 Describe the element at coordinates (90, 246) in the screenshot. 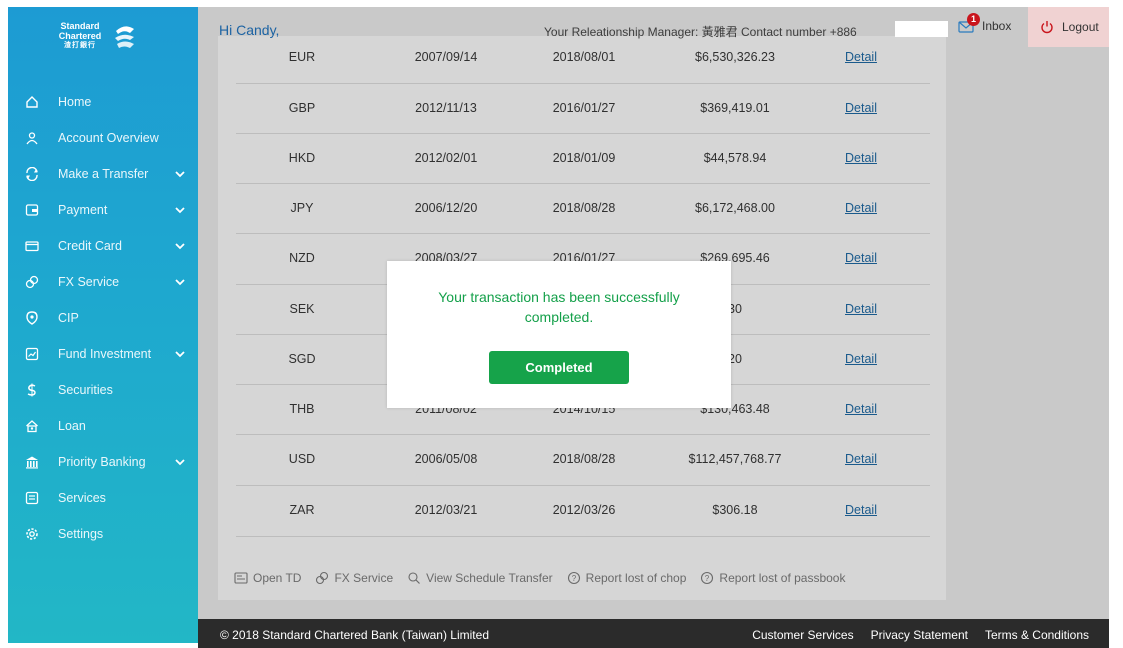

I see `sidebar-item-label: Credit Card` at that location.